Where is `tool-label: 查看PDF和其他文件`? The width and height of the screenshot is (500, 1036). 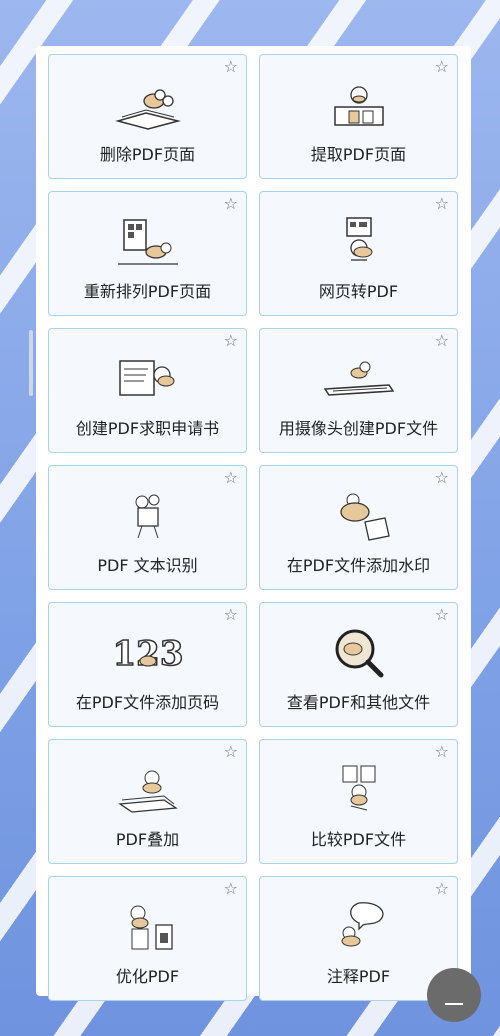 tool-label: 查看PDF和其他文件 is located at coordinates (358, 702).